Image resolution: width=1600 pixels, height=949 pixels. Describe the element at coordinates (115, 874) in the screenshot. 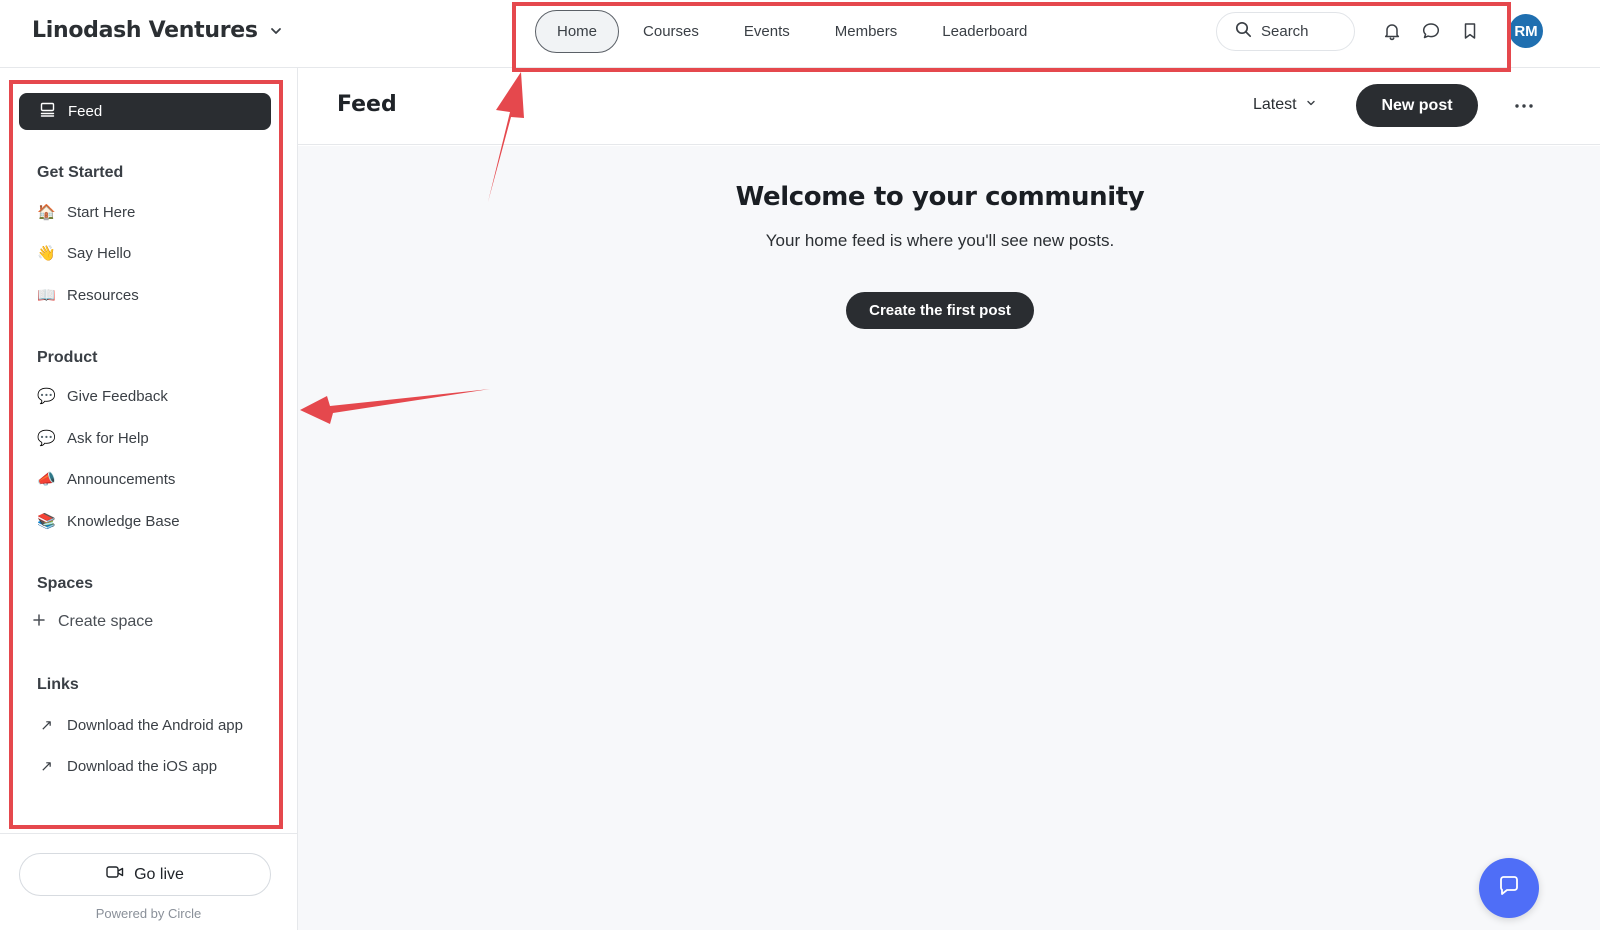

I see `video-camera-icon` at that location.